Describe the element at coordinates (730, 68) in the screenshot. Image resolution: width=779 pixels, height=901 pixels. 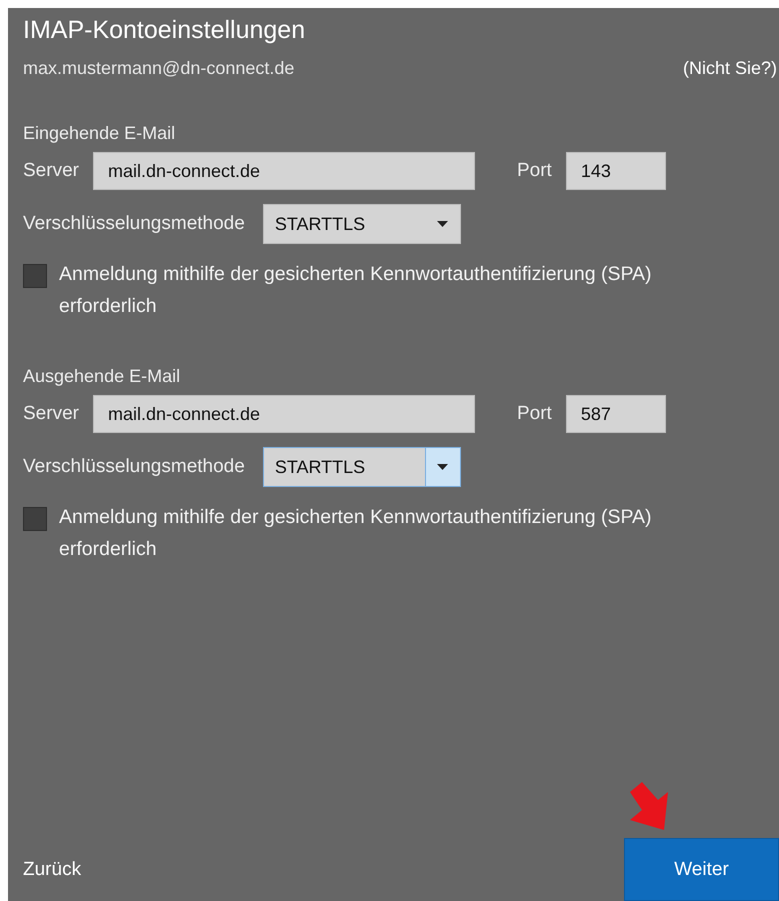
I see `not-you-link: (Nicht Sie?)` at that location.